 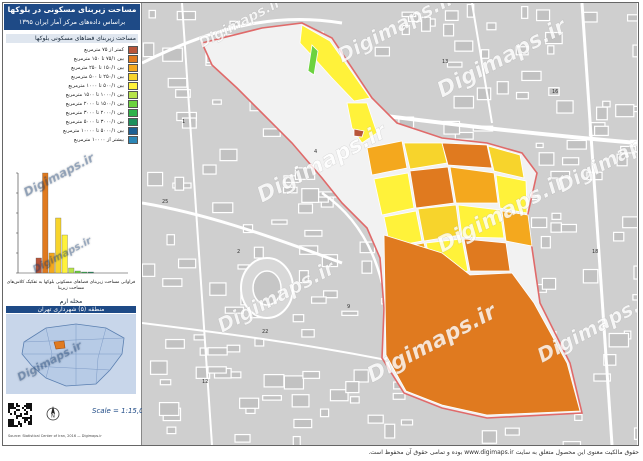 I want to click on legend-item: بین ۷۵/۱ تا ۱۵۰ مترمربع, so click(x=72, y=58).